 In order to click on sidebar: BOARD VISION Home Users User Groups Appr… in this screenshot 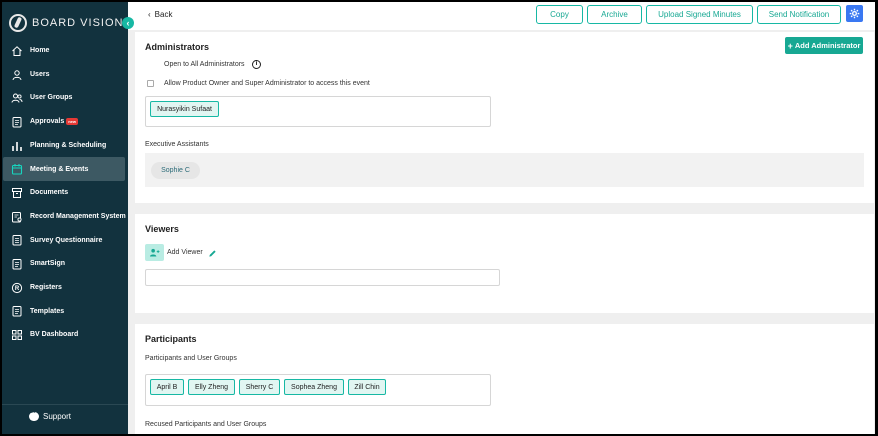, I will do `click(65, 218)`.